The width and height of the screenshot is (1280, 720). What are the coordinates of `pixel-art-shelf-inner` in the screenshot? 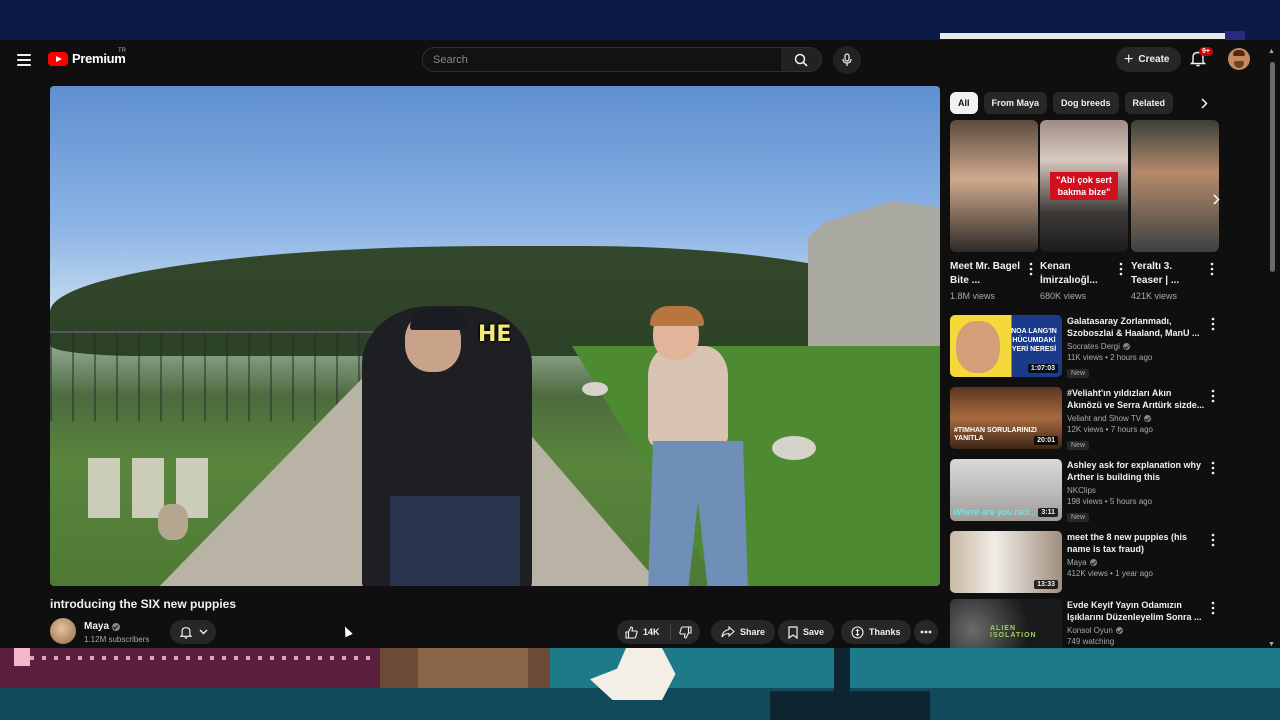 It's located at (473, 668).